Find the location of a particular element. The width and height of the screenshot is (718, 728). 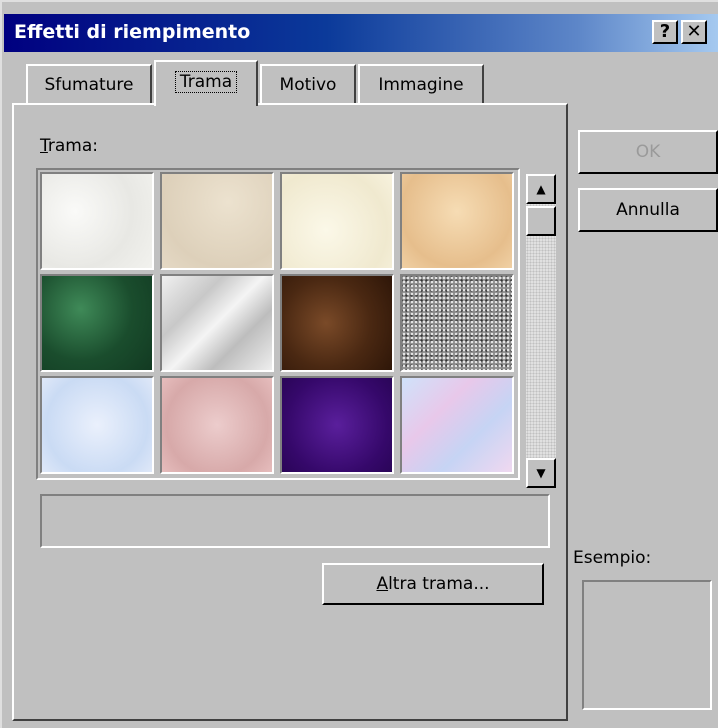

texture-scrollbar: ▲ ▼ is located at coordinates (541, 331).